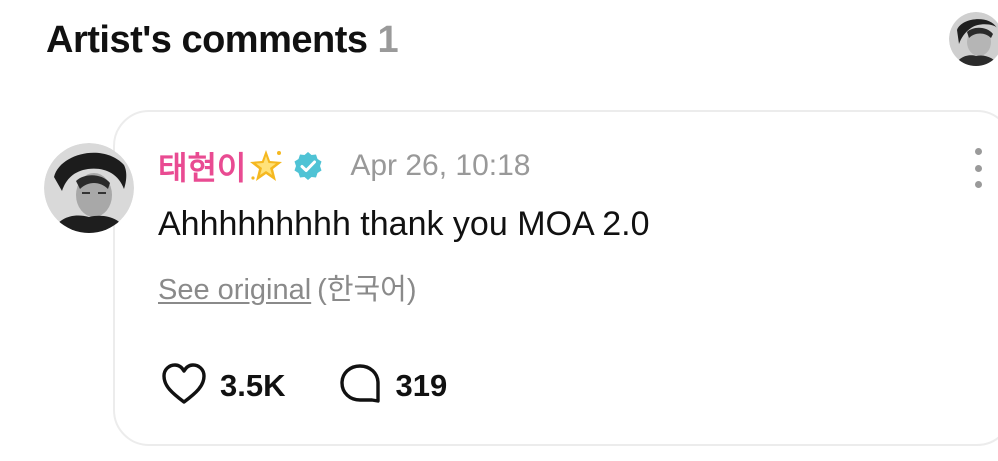 The height and width of the screenshot is (461, 998). I want to click on more-vertical-icon, so click(978, 168).